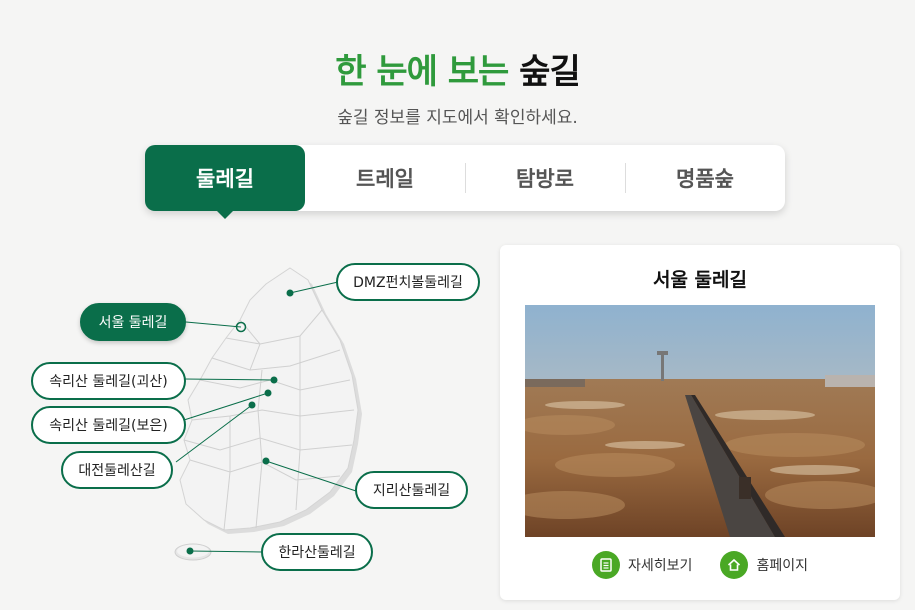  What do you see at coordinates (705, 178) in the screenshot?
I see `tab-myeongpum: 명품숲` at bounding box center [705, 178].